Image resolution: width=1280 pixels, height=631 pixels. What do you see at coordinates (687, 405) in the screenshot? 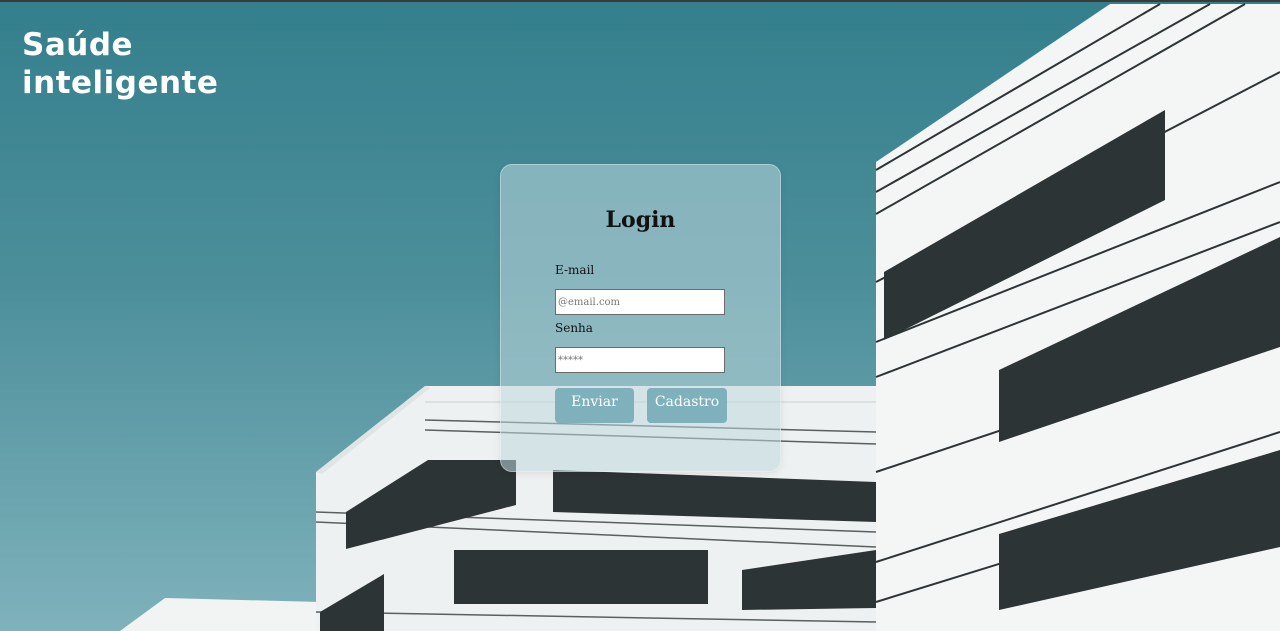
I see `register-button: Cadastro` at bounding box center [687, 405].